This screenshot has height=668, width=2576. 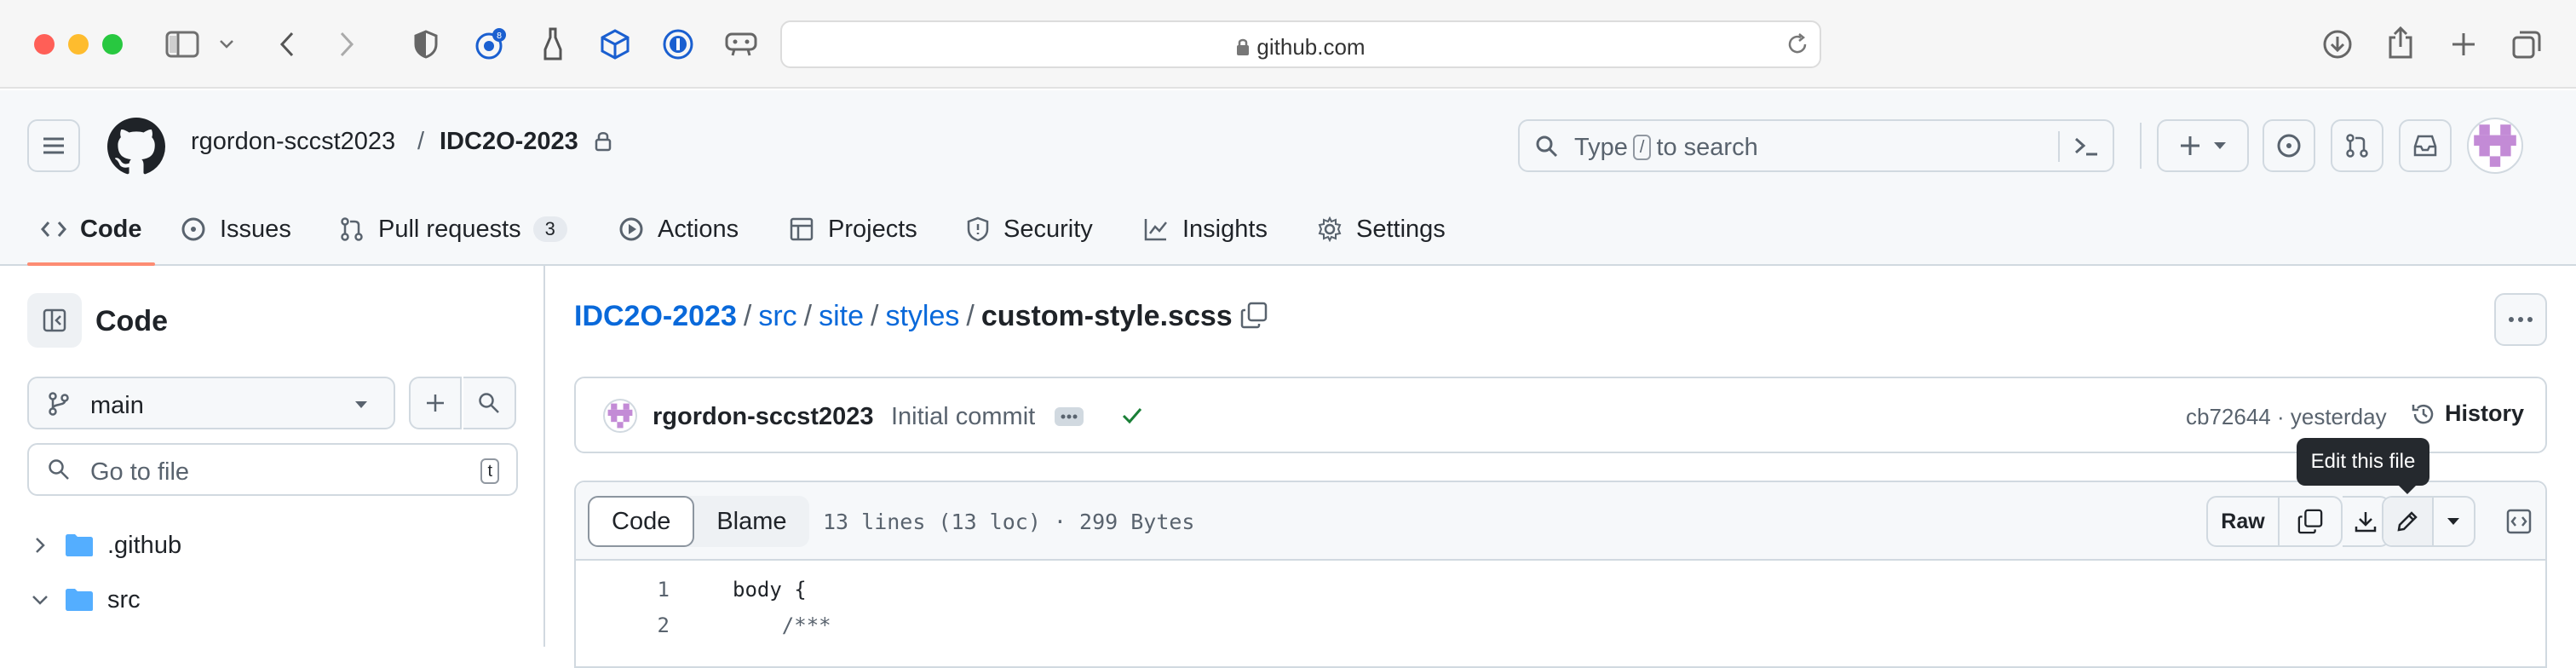 What do you see at coordinates (751, 521) in the screenshot?
I see `blame-view-button: Blame` at bounding box center [751, 521].